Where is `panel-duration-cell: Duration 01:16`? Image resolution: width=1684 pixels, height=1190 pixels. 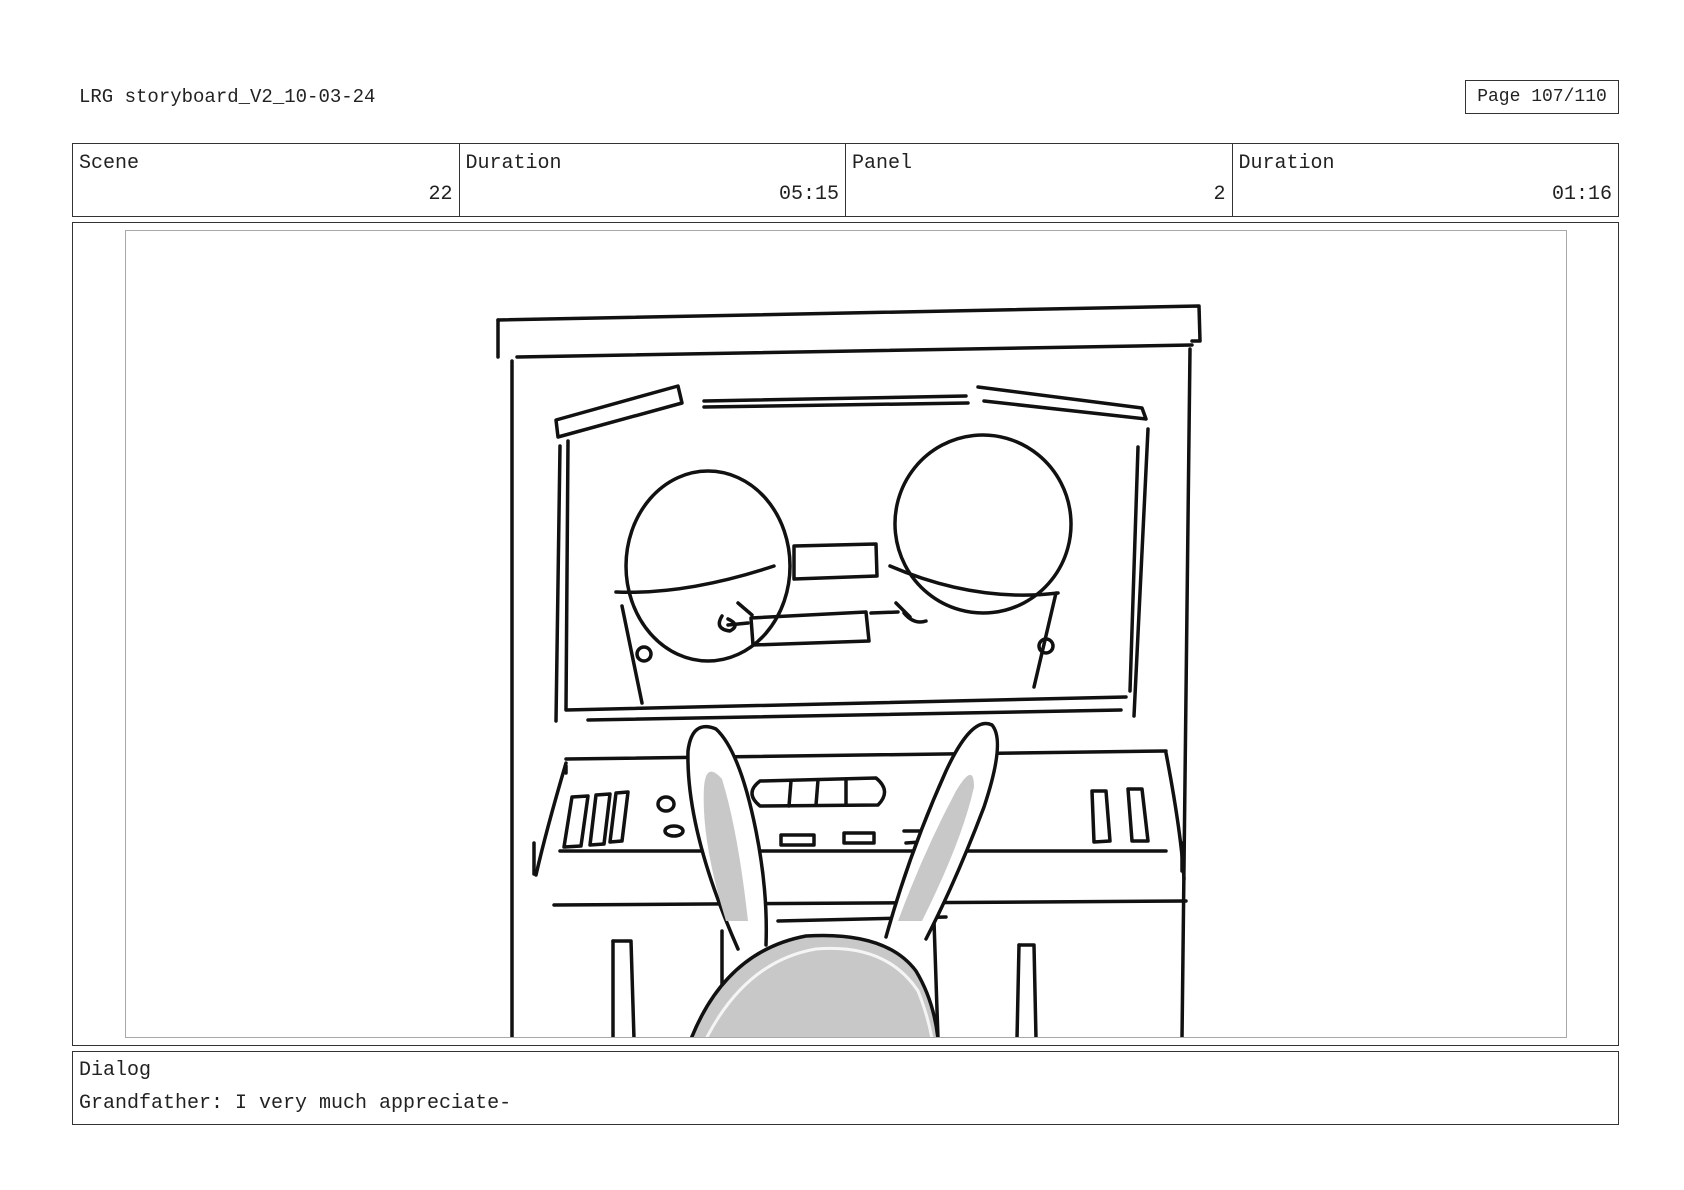
panel-duration-cell: Duration 01:16 is located at coordinates (1426, 180).